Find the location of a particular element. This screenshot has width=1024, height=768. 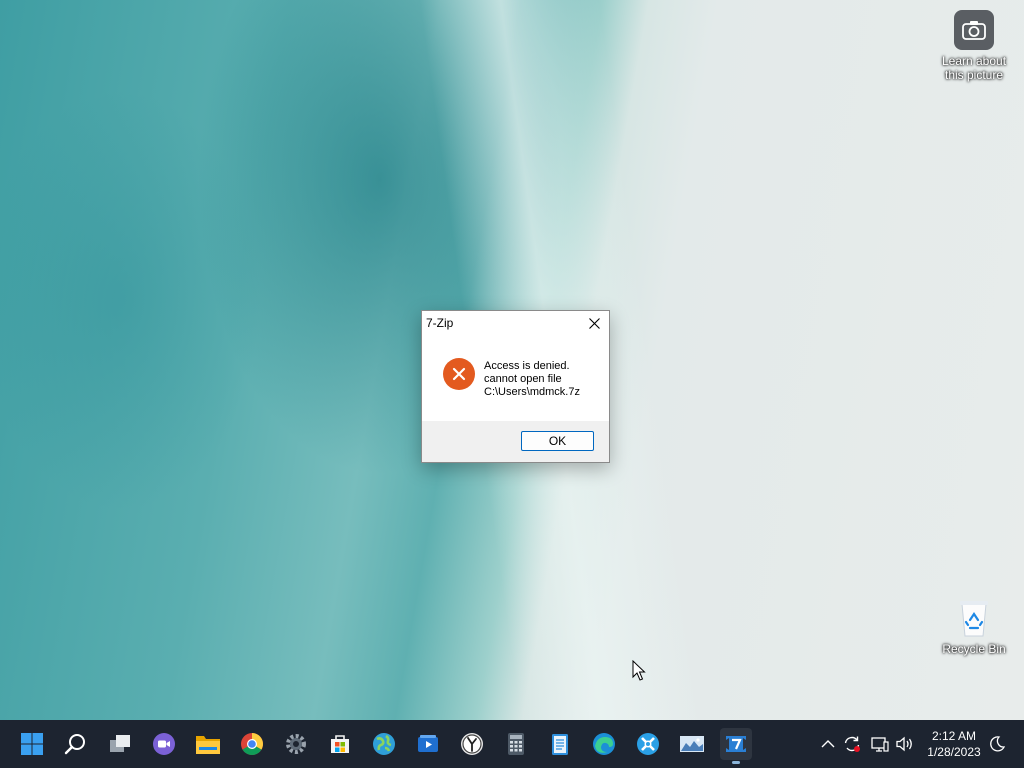

maps-button is located at coordinates (384, 744).